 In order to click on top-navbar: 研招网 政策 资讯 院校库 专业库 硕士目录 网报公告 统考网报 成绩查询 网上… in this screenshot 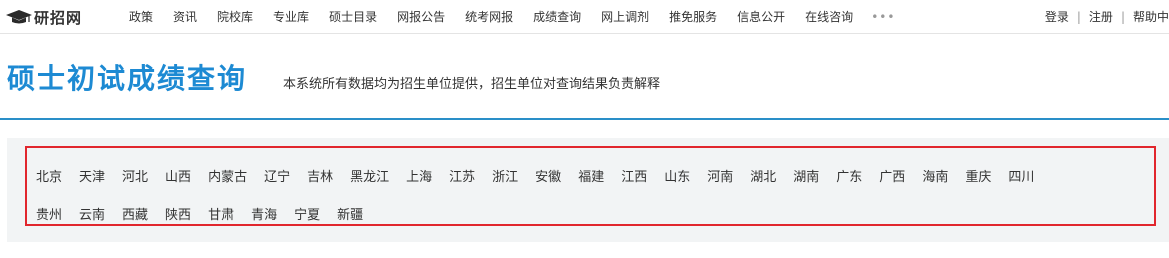, I will do `click(584, 17)`.